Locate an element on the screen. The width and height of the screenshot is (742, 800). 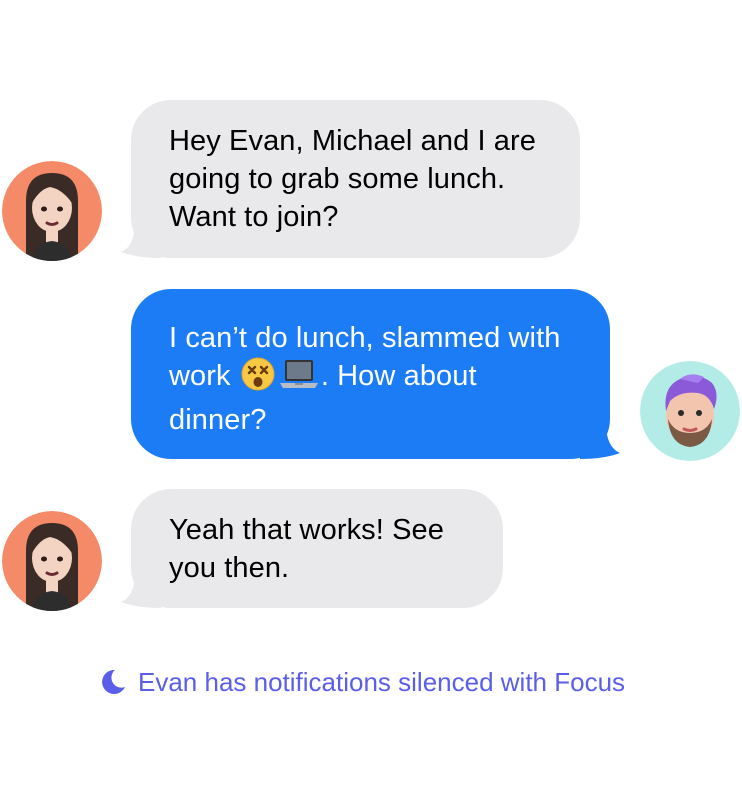
message-text: Yeah that works! See you then. is located at coordinates (306, 549).